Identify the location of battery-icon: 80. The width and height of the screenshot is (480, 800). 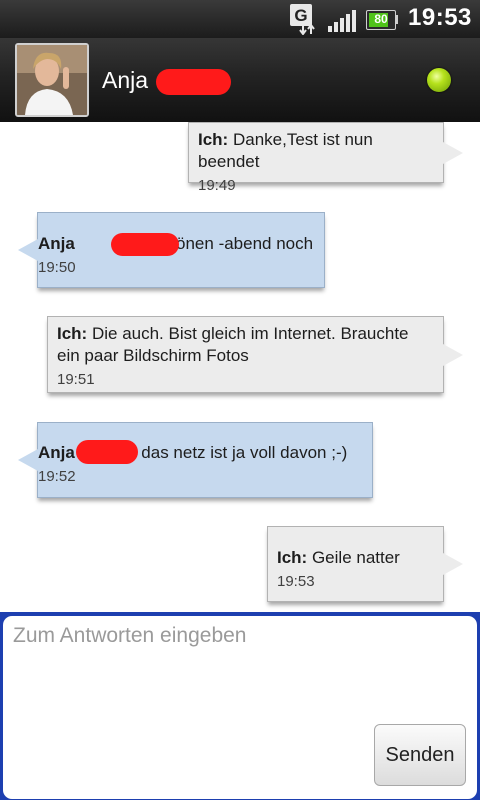
(381, 20).